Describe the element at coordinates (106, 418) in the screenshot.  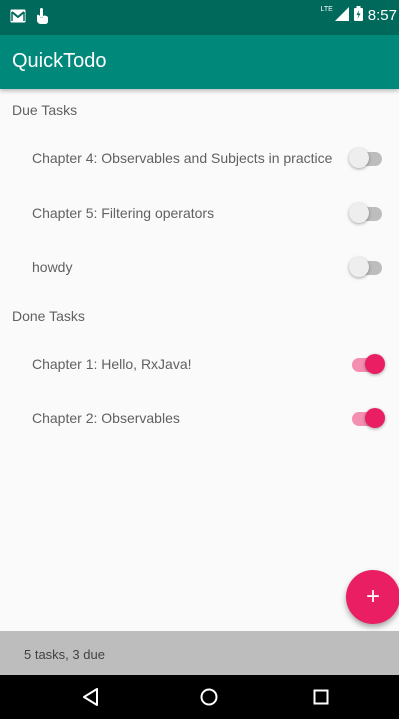
I see `task-label: Chapter 2: Observables` at that location.